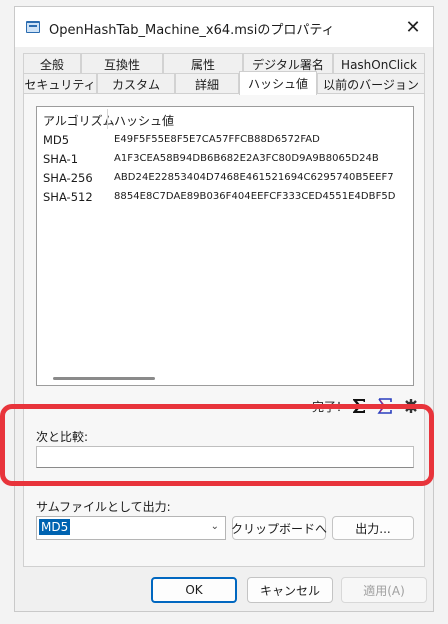 The height and width of the screenshot is (624, 448). Describe the element at coordinates (55, 527) in the screenshot. I see `algorithm-select-value: MD5` at that location.